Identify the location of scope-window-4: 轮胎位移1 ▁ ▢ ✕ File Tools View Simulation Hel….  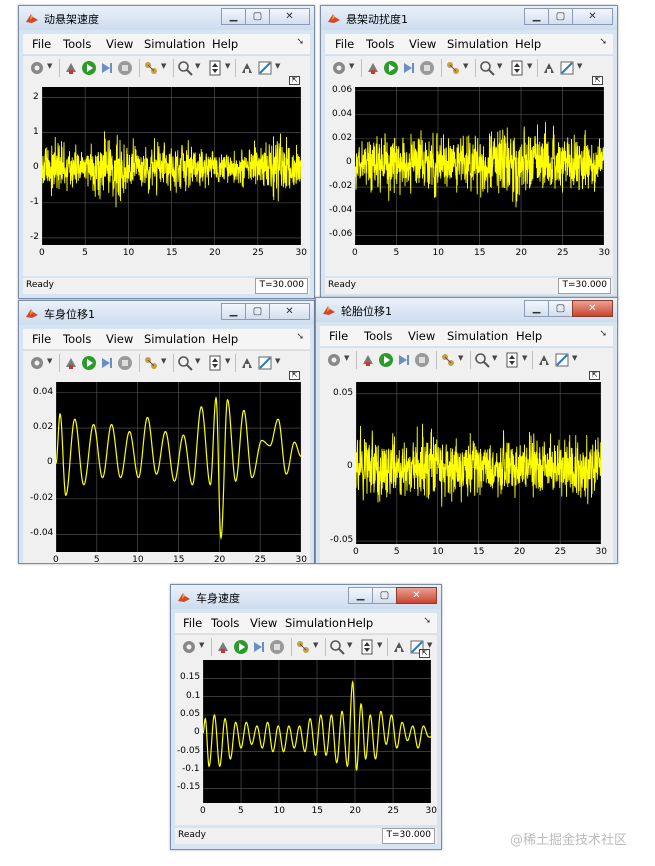
(466, 430).